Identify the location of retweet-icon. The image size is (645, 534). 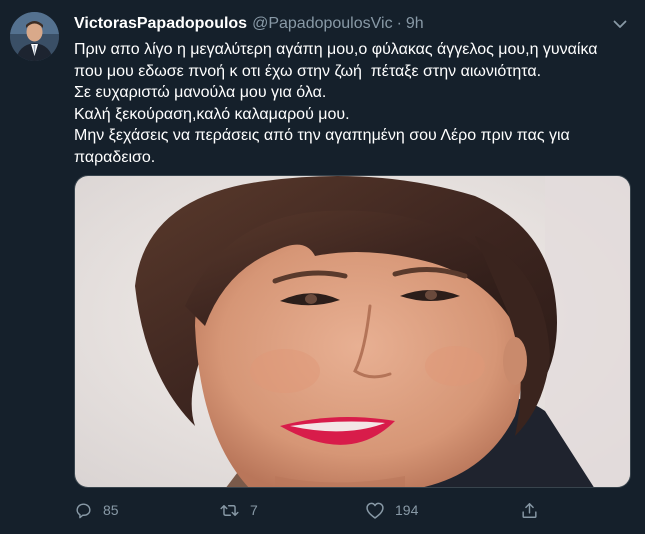
(229, 510).